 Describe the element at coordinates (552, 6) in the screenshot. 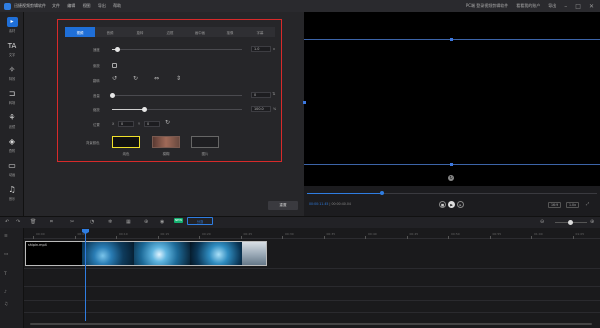

I see `export-button: 导出` at that location.